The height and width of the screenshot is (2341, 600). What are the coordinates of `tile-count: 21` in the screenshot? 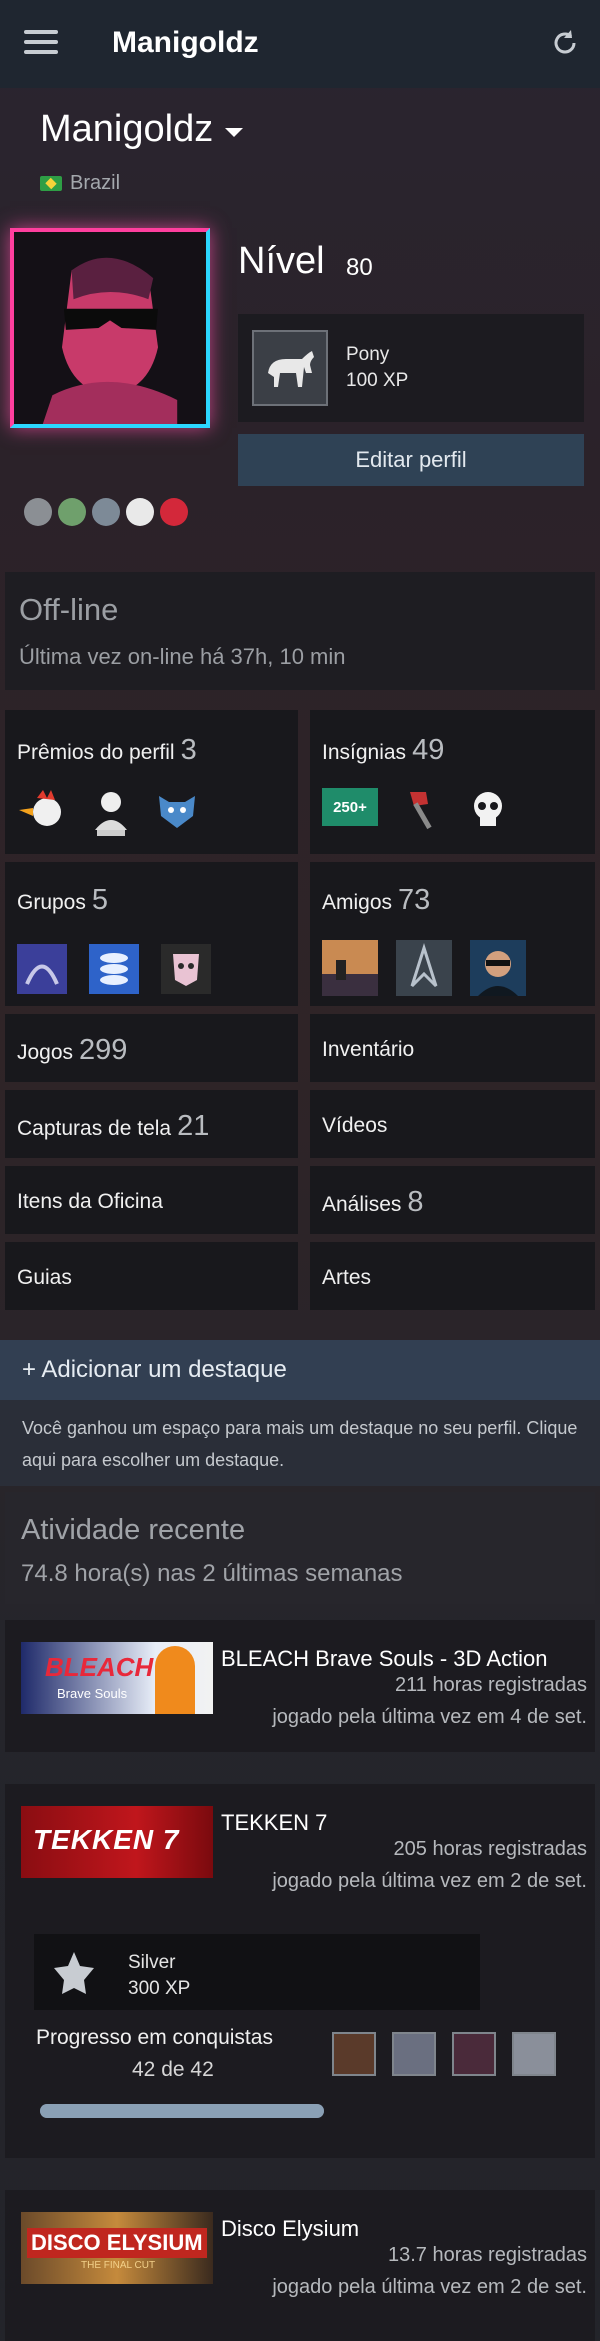 It's located at (193, 1126).